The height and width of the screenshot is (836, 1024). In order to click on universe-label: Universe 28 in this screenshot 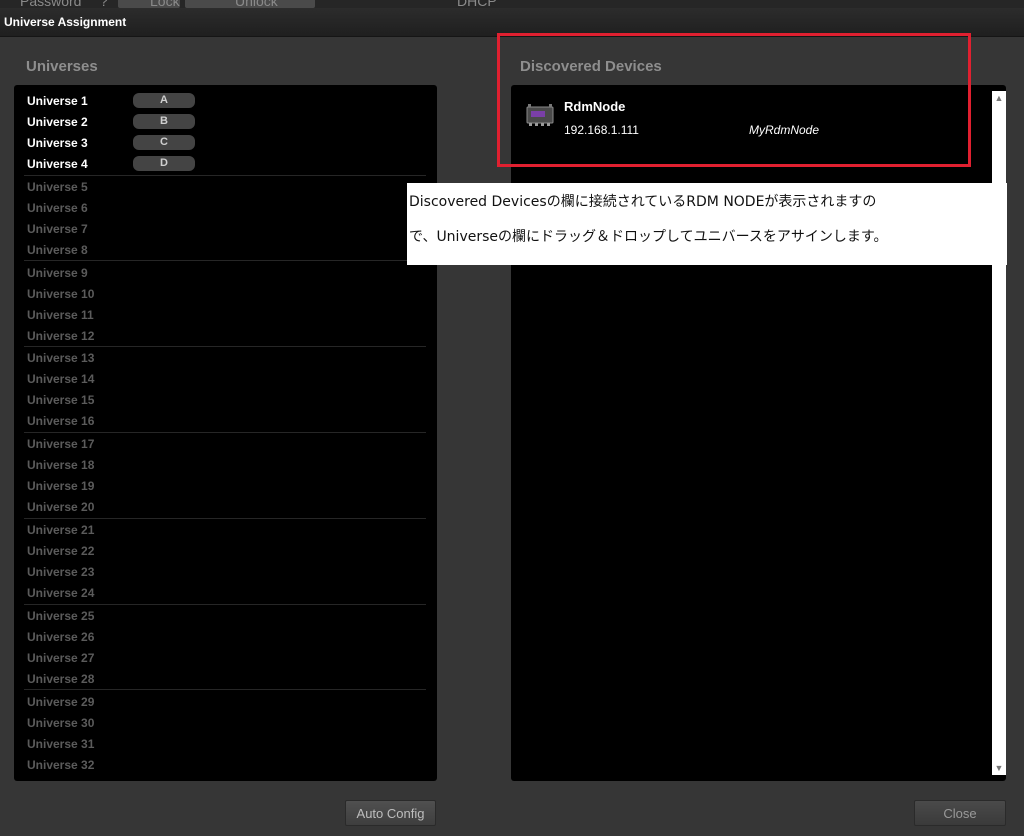, I will do `click(61, 678)`.